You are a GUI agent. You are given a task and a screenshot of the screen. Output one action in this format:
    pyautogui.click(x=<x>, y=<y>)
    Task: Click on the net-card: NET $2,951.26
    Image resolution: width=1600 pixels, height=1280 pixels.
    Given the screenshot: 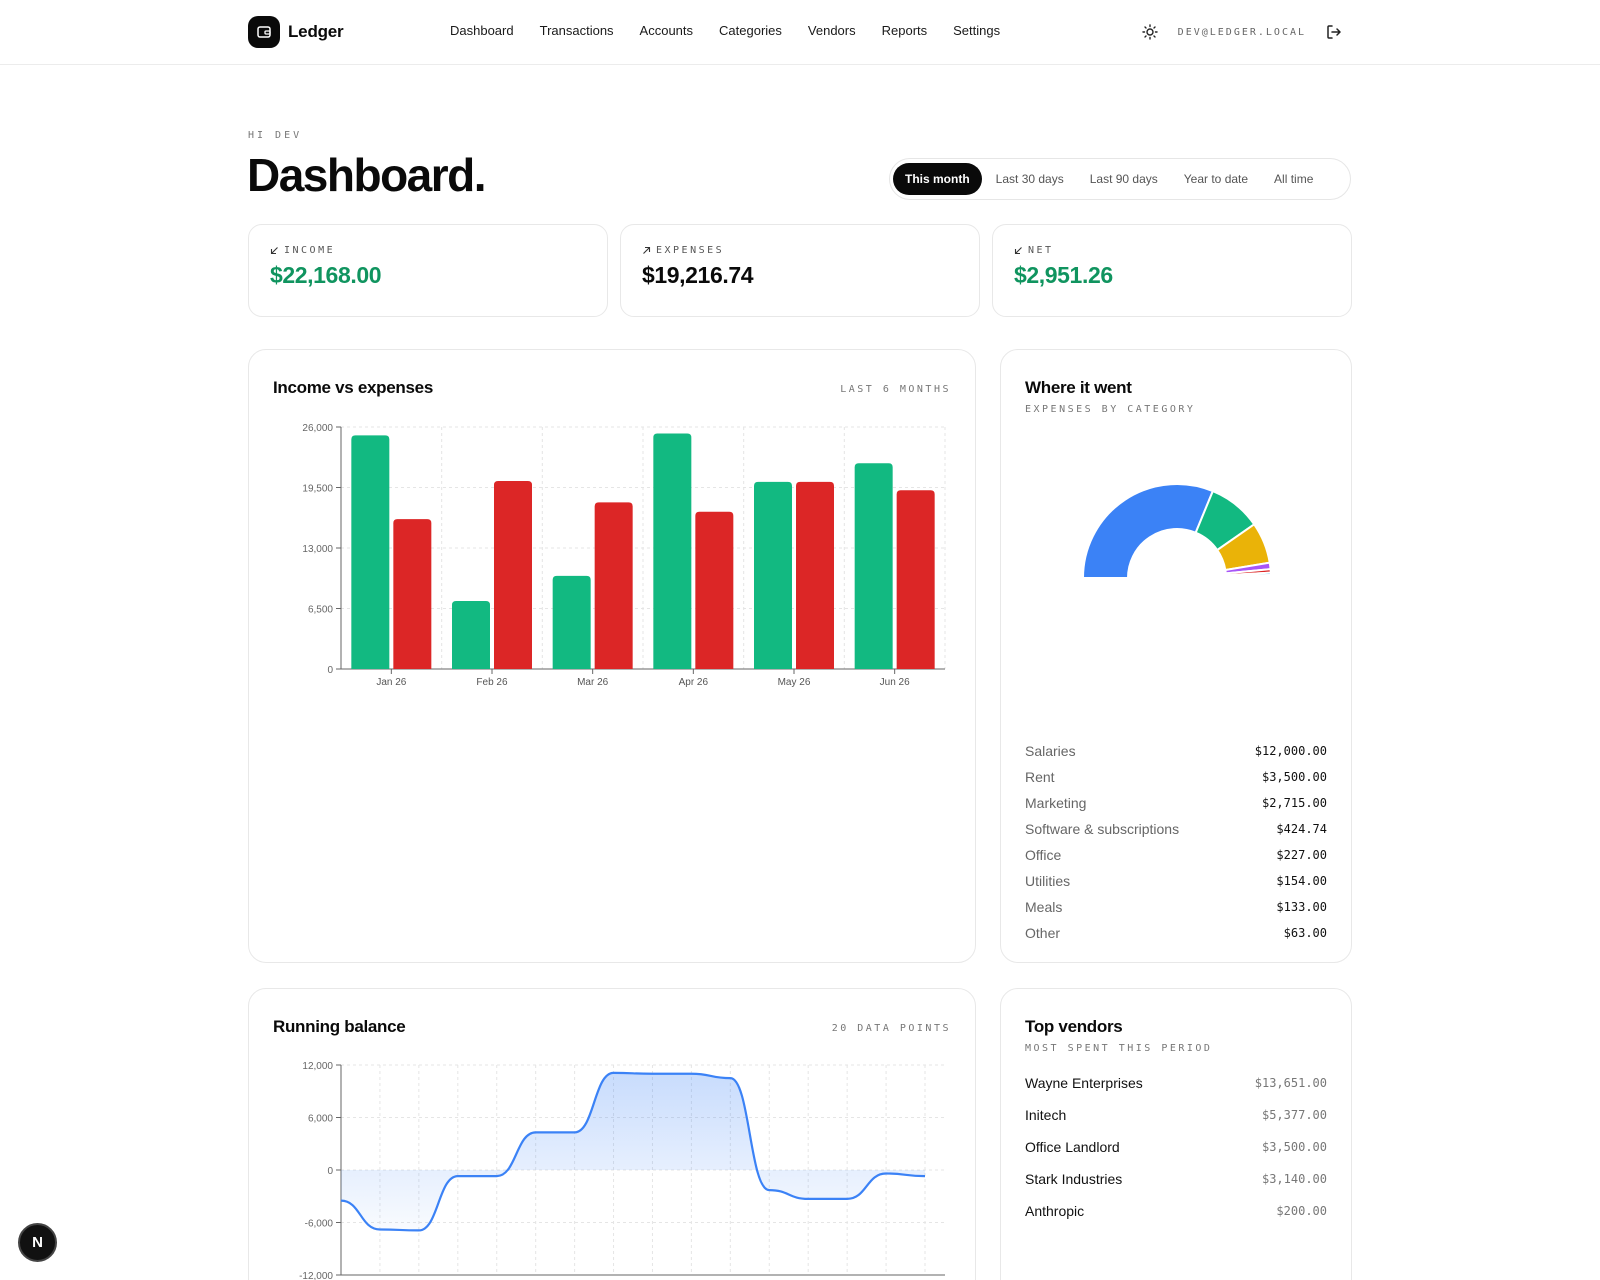 What is the action you would take?
    pyautogui.click(x=1172, y=270)
    